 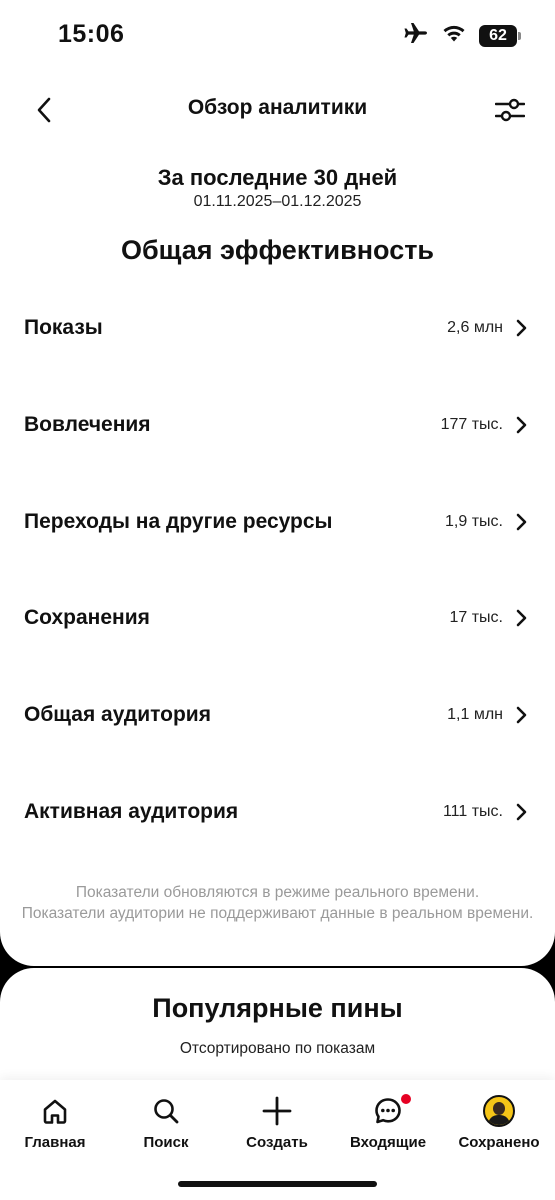 What do you see at coordinates (277, 1111) in the screenshot?
I see `plus-icon` at bounding box center [277, 1111].